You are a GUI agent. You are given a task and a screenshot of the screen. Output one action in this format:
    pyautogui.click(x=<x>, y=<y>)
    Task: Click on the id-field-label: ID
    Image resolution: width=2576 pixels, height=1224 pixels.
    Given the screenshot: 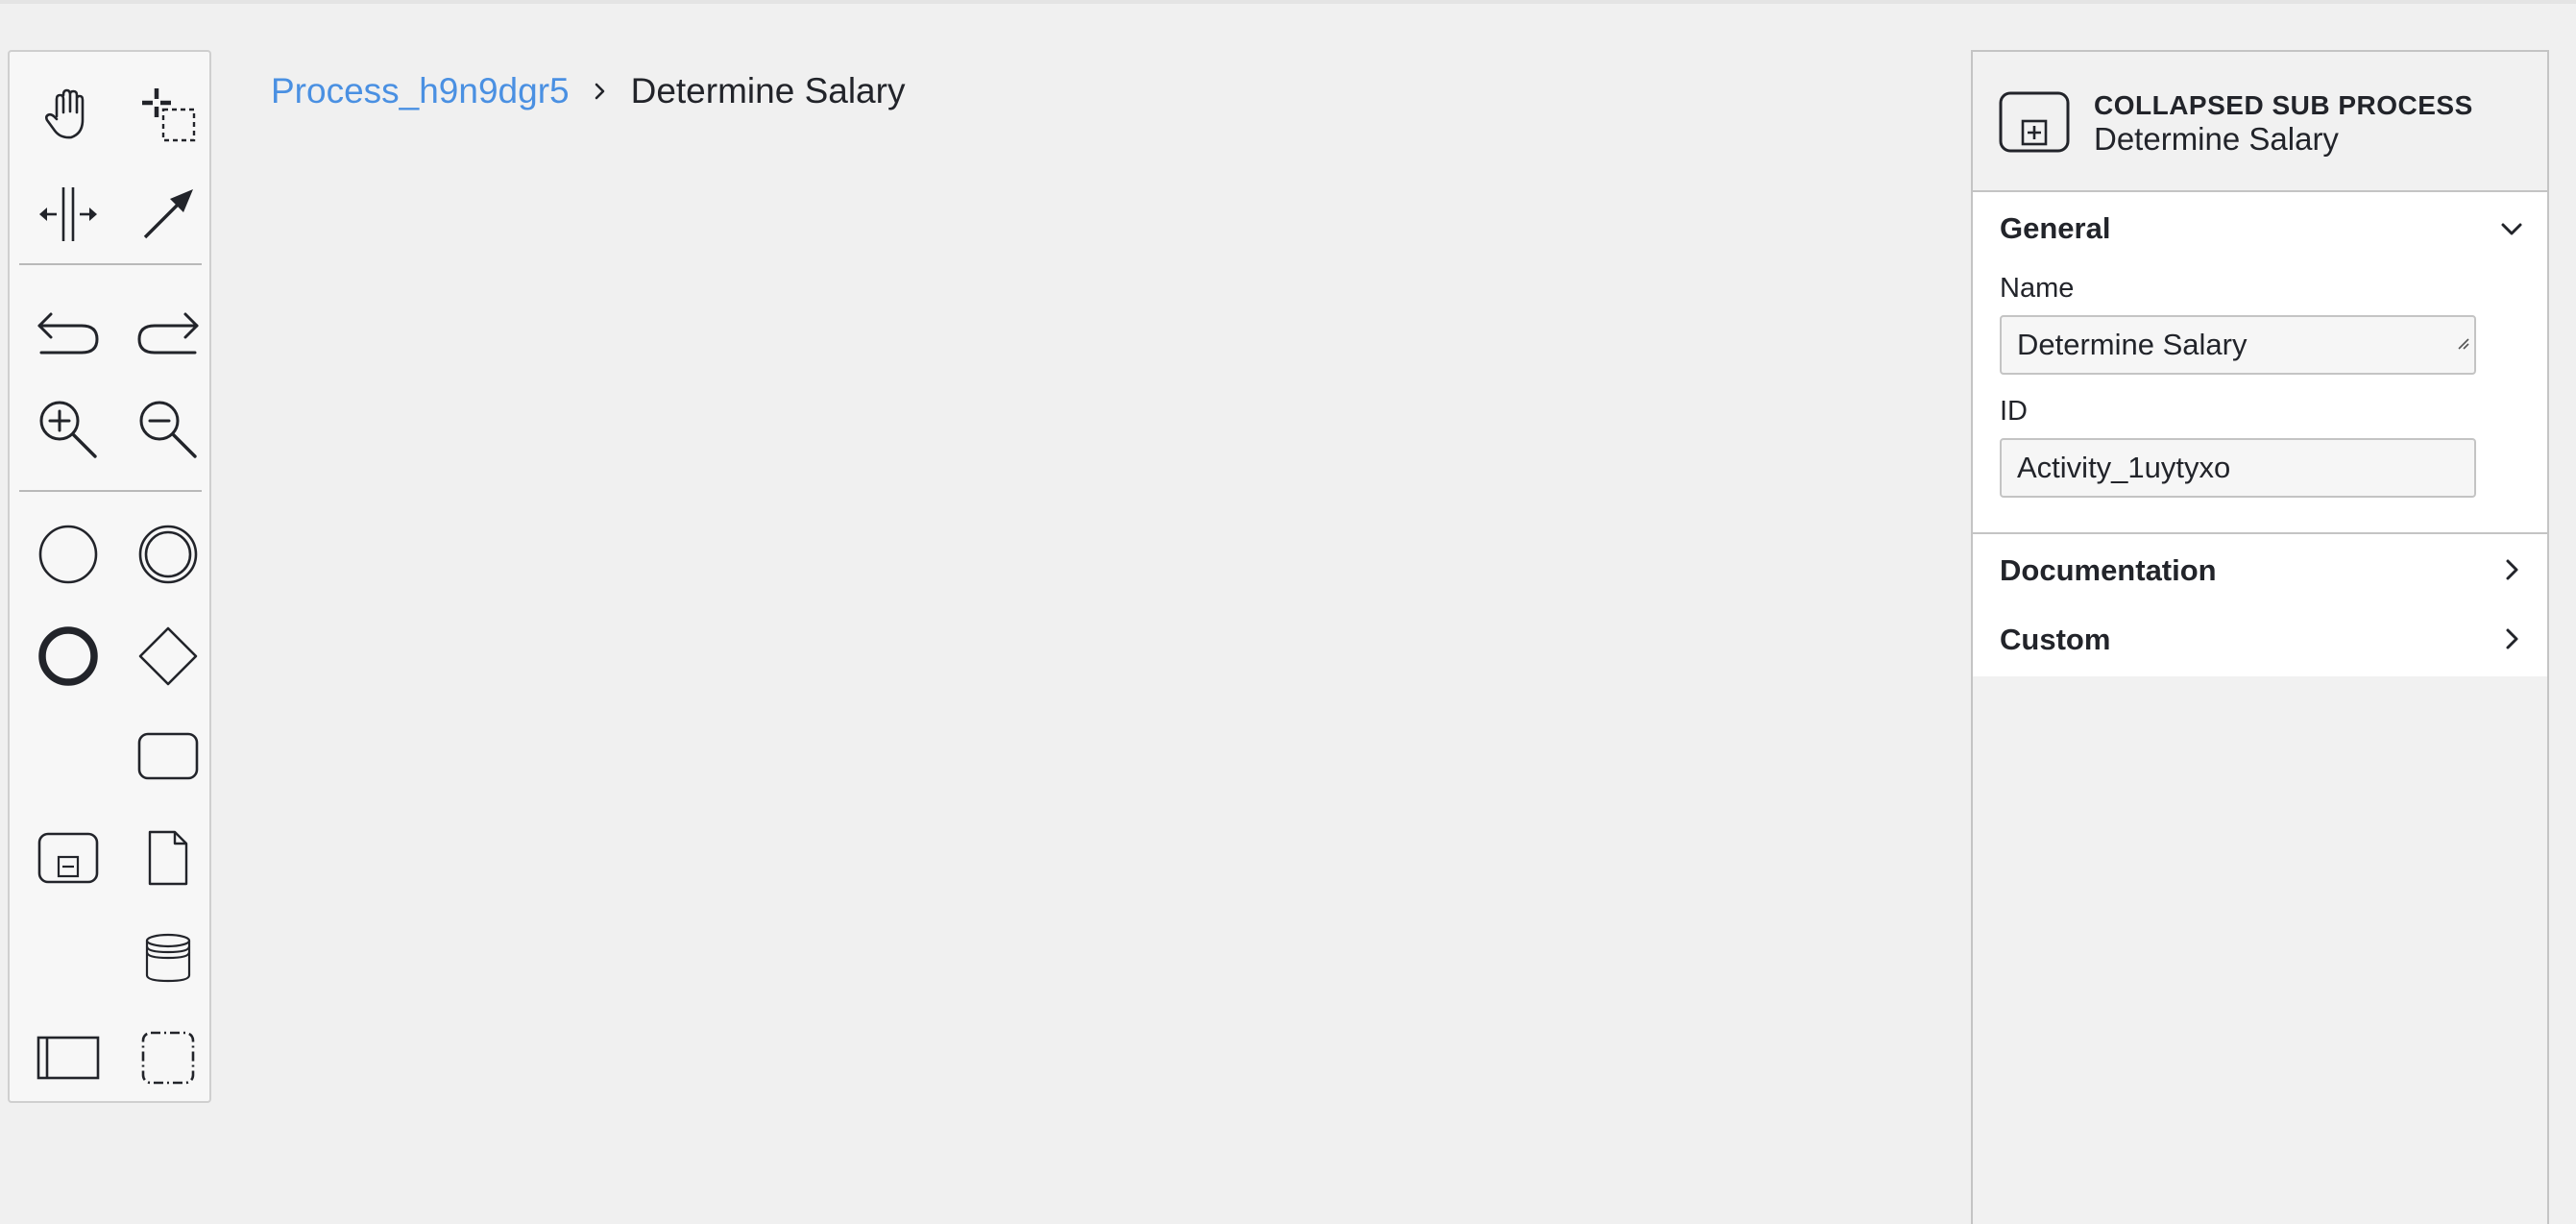 What is the action you would take?
    pyautogui.click(x=2014, y=411)
    